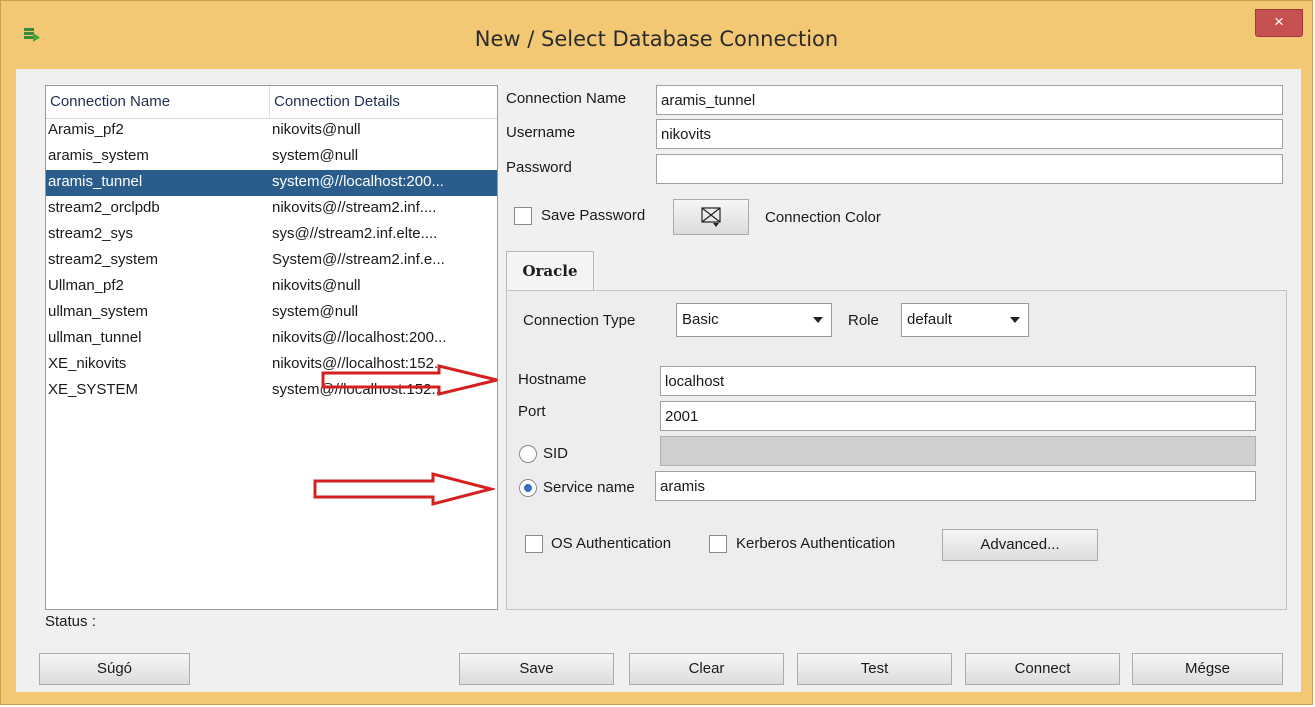  I want to click on connection-row: ullman_system system@null, so click(271, 313).